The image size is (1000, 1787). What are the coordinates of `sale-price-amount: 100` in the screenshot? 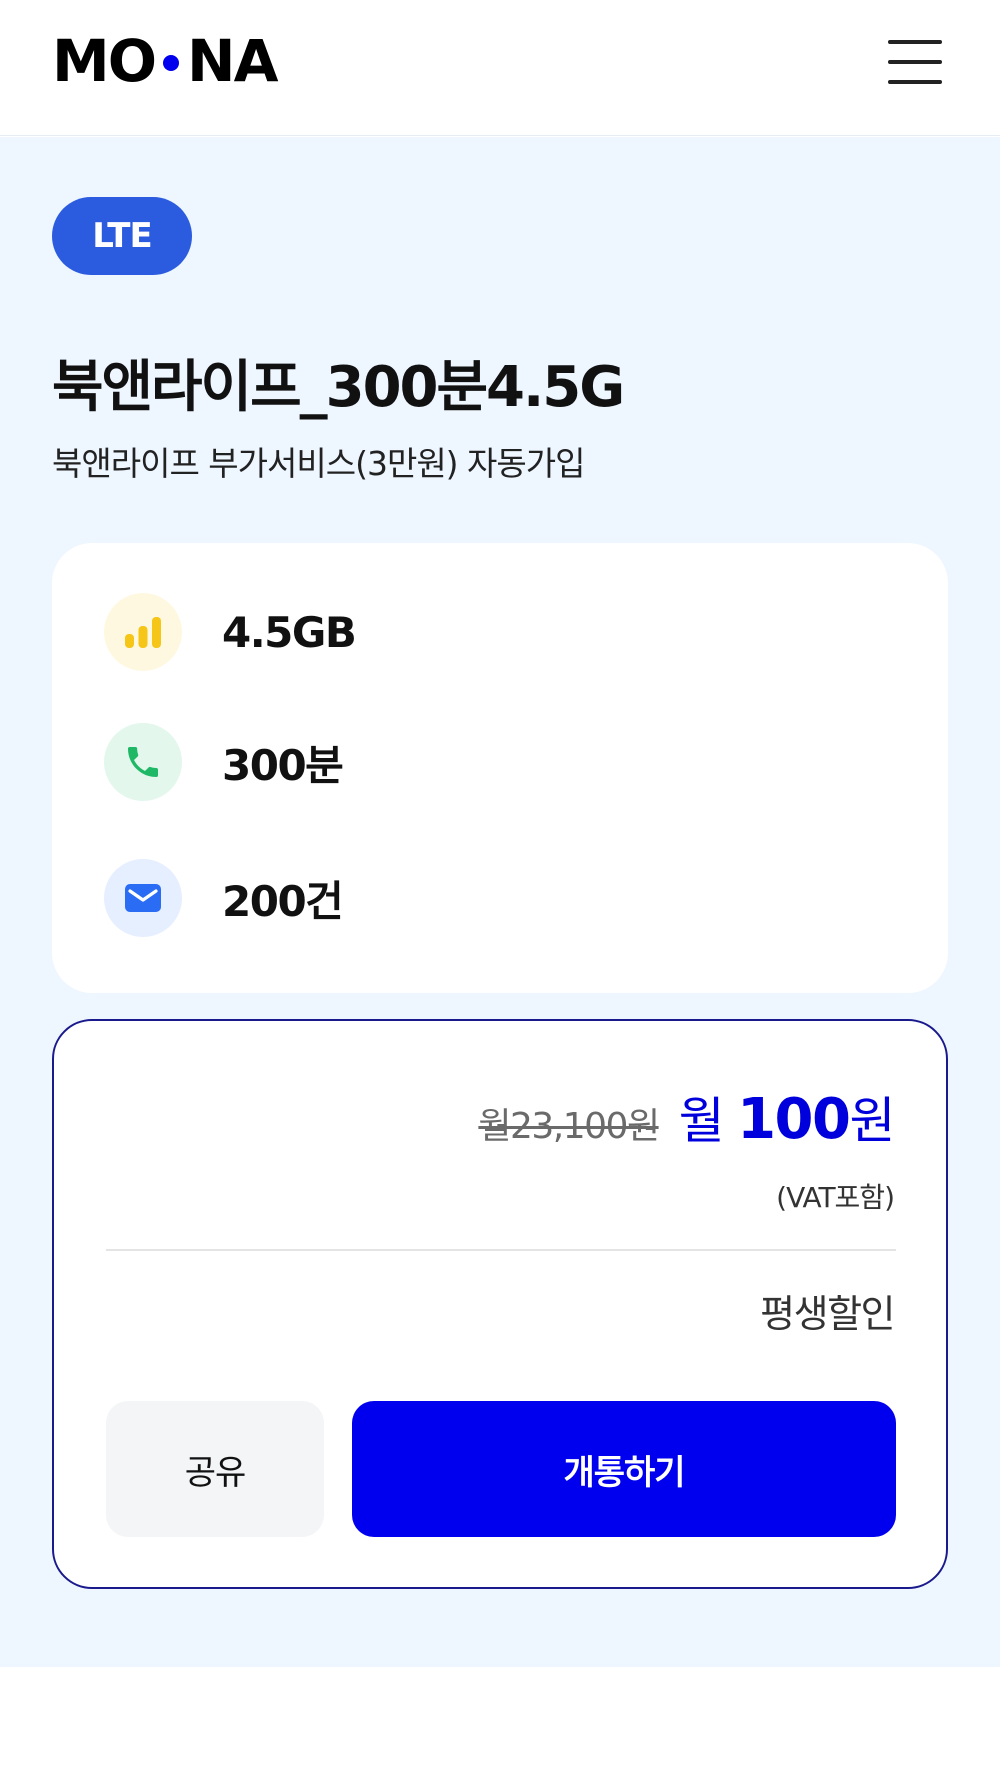 It's located at (794, 1119).